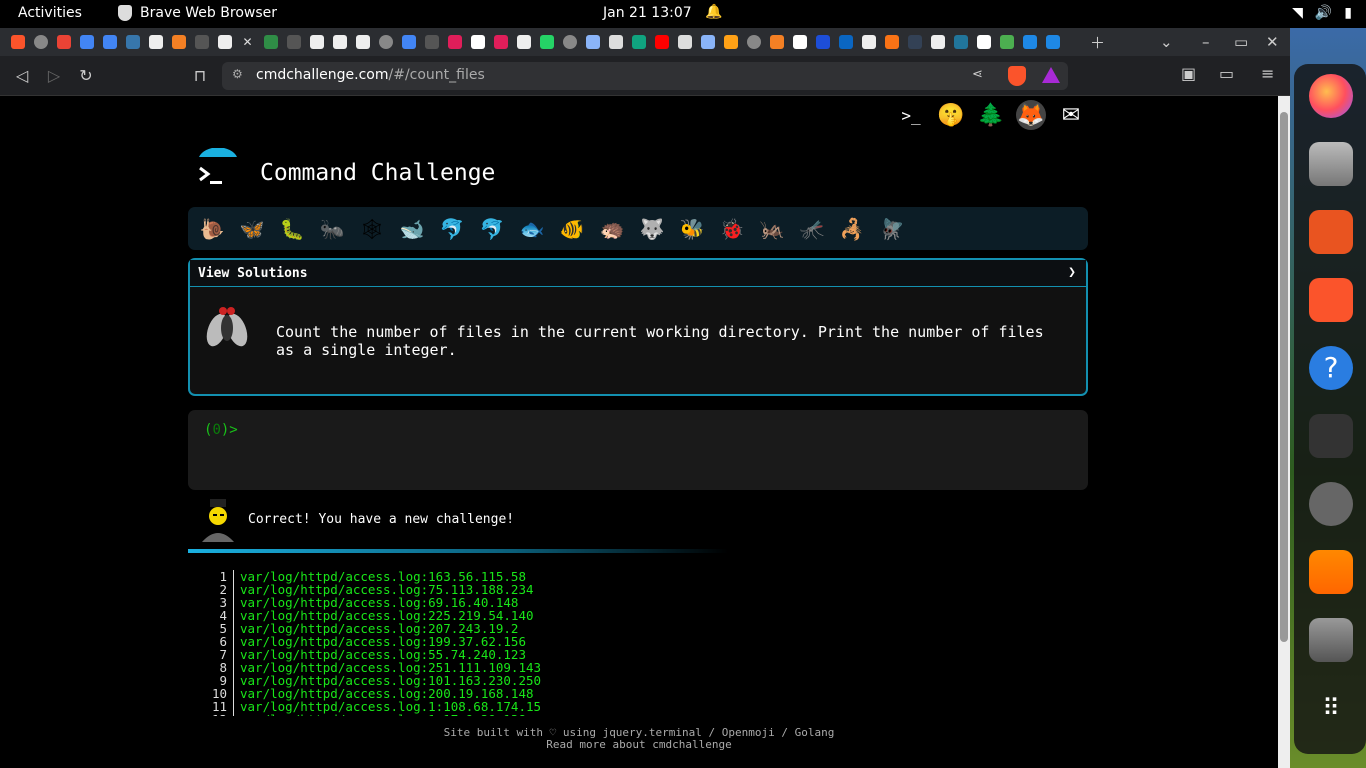  Describe the element at coordinates (977, 74) in the screenshot. I see `share-icon: ⋖` at that location.